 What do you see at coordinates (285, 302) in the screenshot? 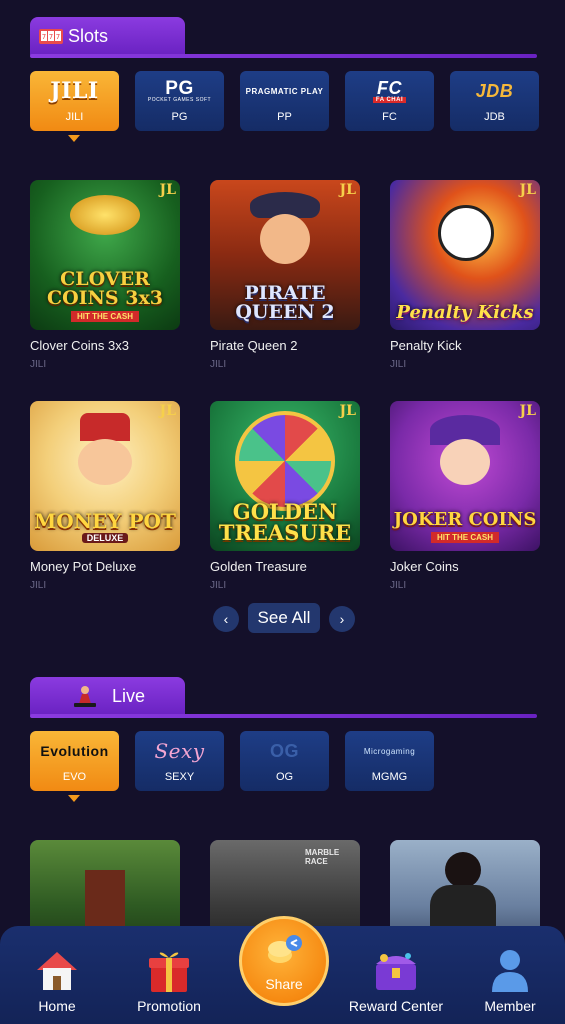
I see `game-art-title: PIRATE QUEEN 2` at bounding box center [285, 302].